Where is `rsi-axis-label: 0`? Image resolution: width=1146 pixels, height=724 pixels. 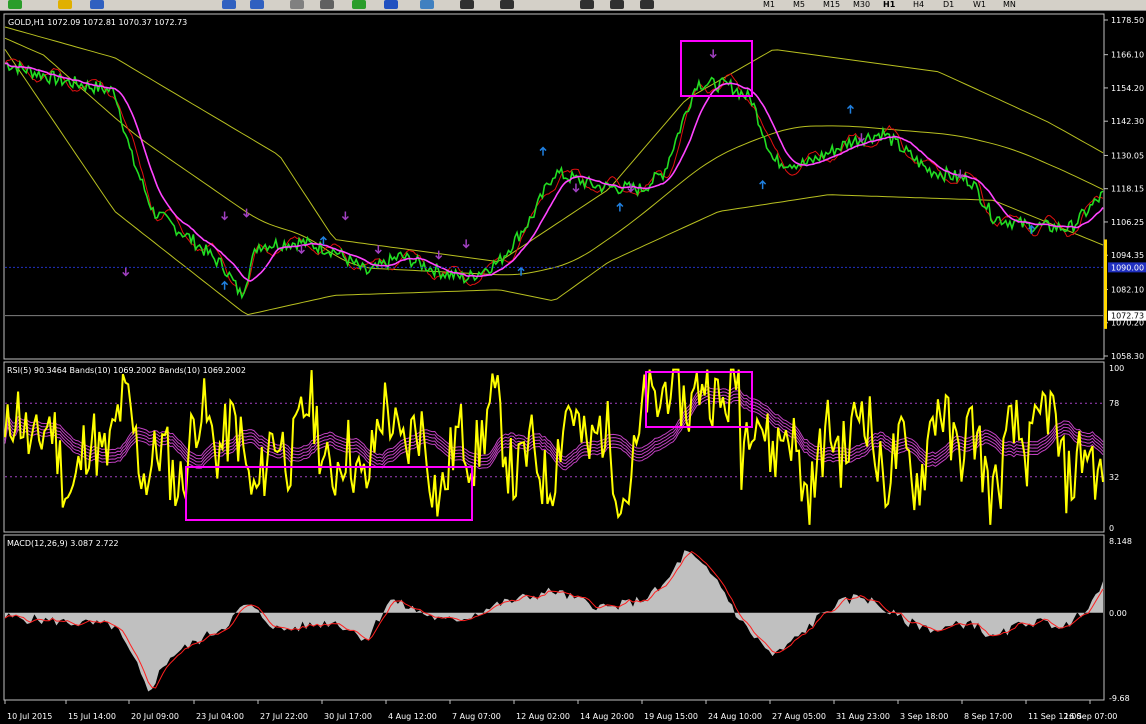
rsi-axis-label: 0 is located at coordinates (1111, 528).